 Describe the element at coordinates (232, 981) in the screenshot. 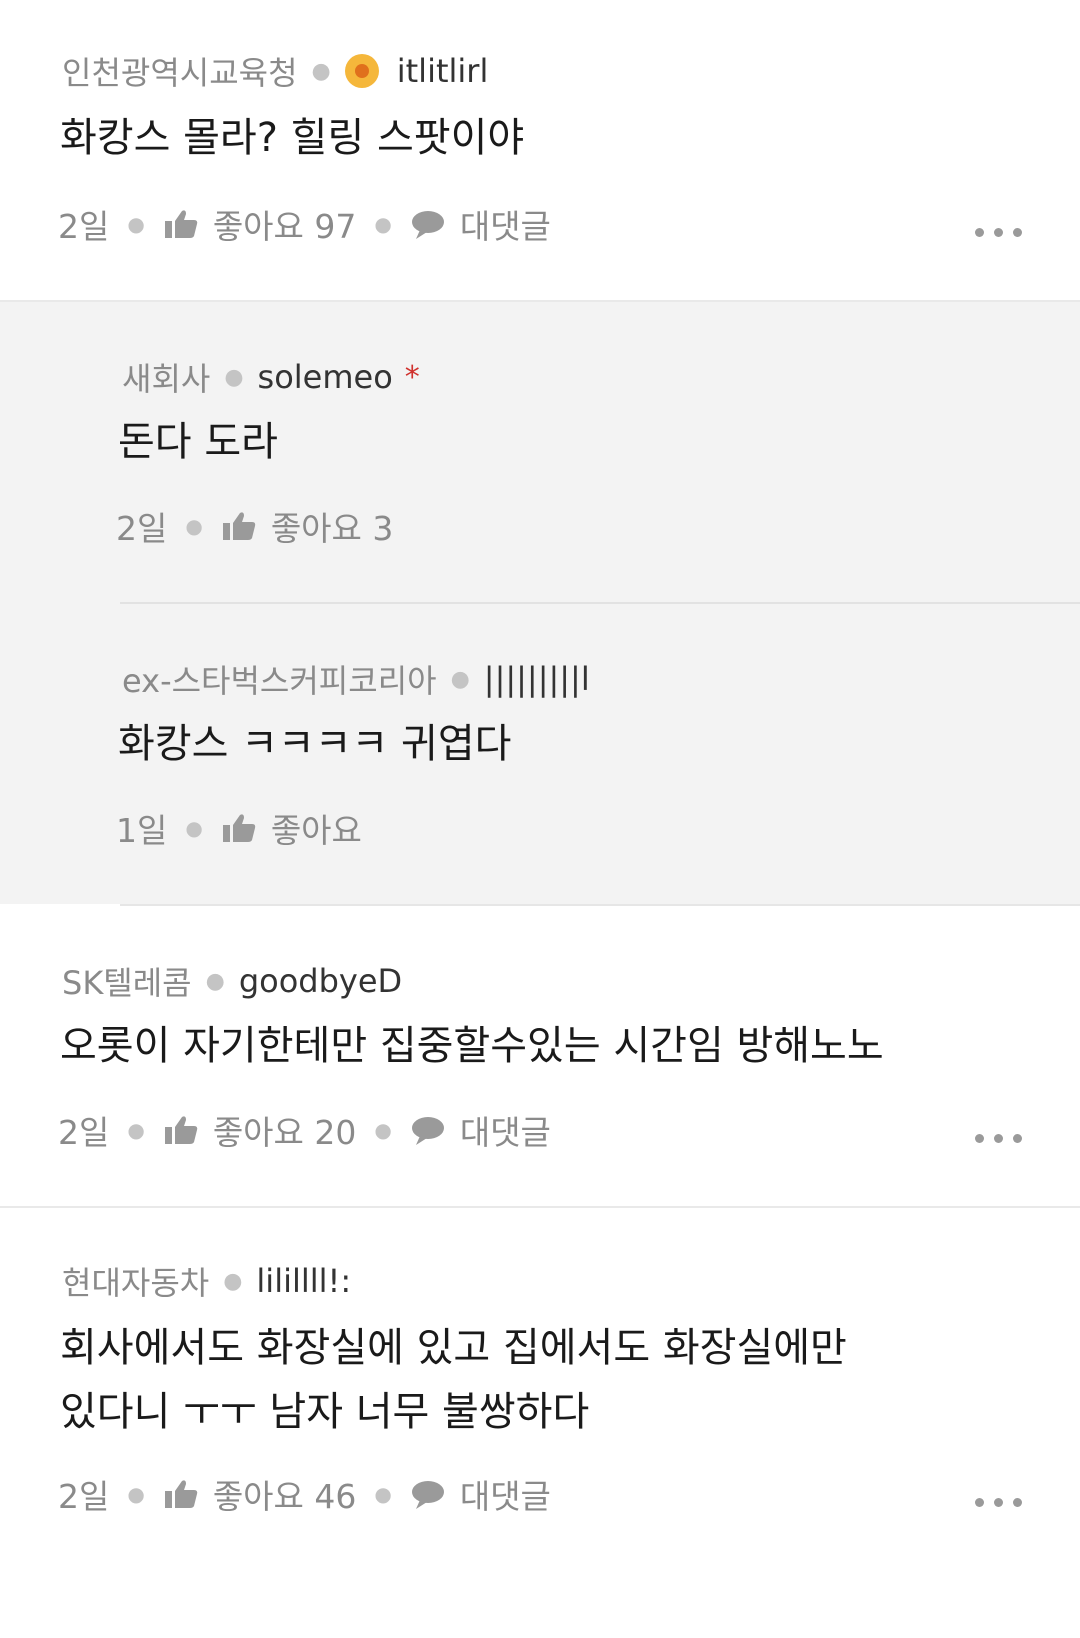

I see `comment-meta: SK텔레콤 ● goodbyeD` at that location.